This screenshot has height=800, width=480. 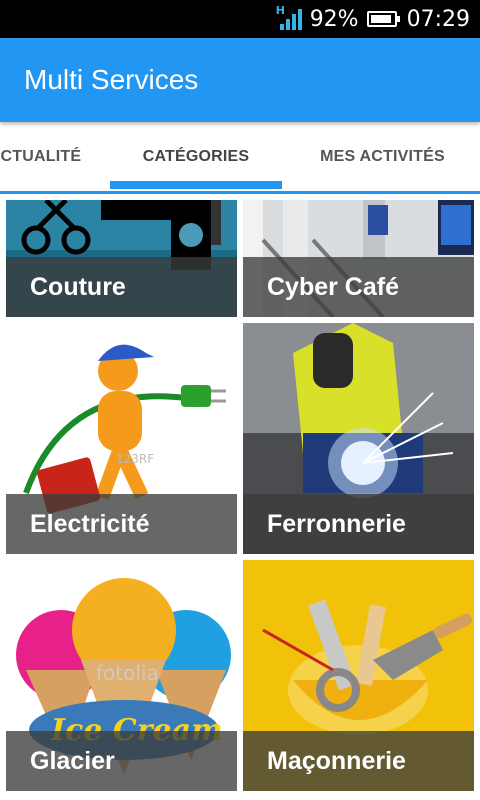 I want to click on tab-mes-activites: MES ACTIVITÉS, so click(x=382, y=156).